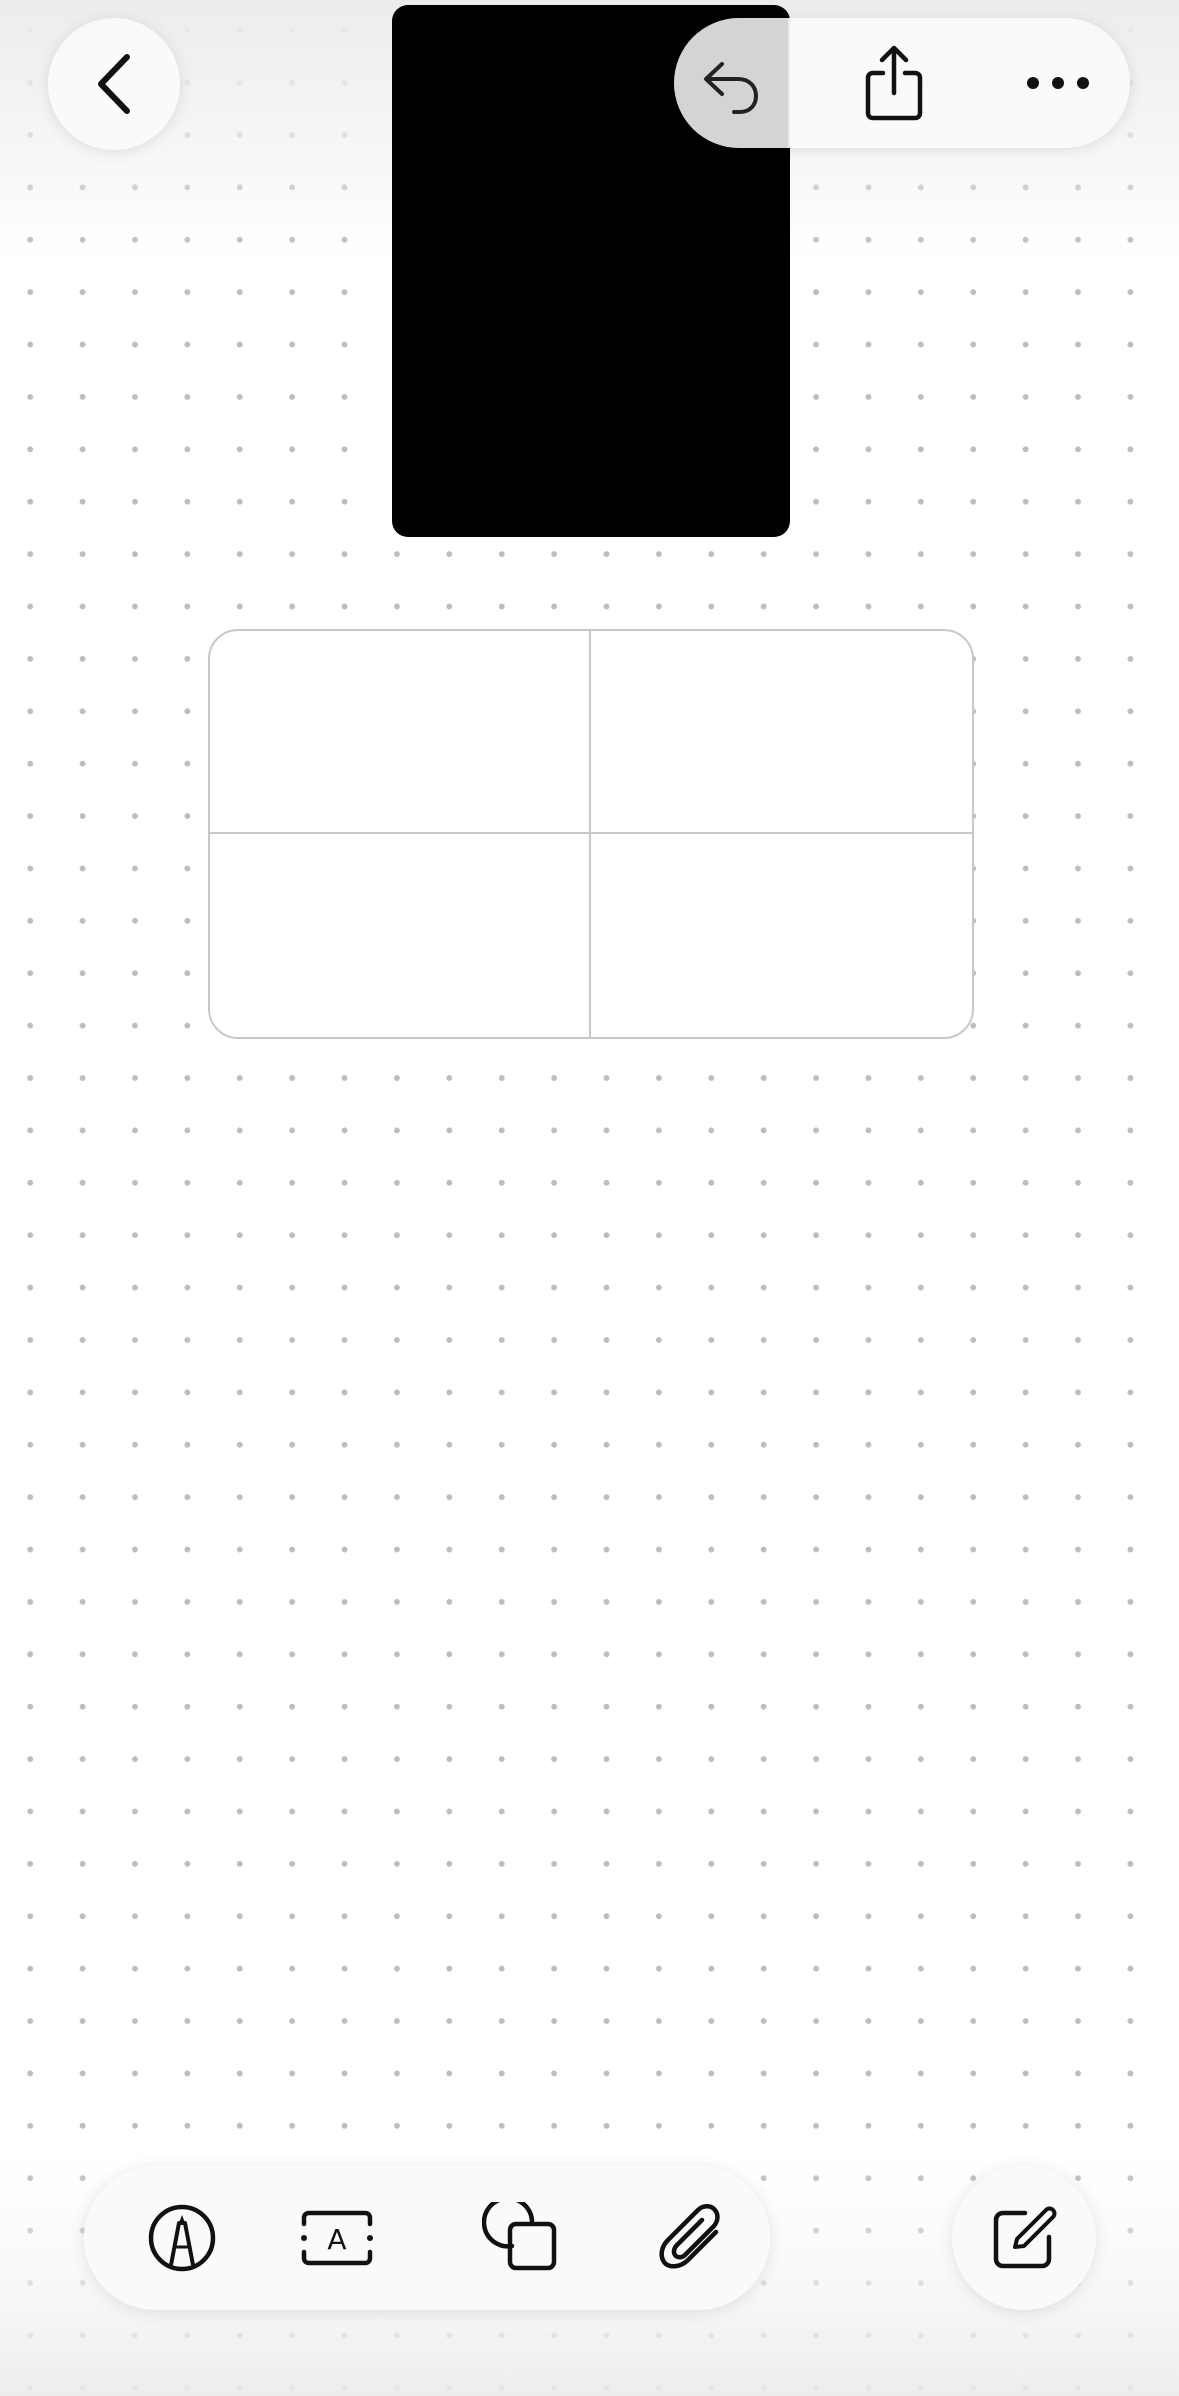  What do you see at coordinates (427, 2238) in the screenshot?
I see `bottom-toolbar: A` at bounding box center [427, 2238].